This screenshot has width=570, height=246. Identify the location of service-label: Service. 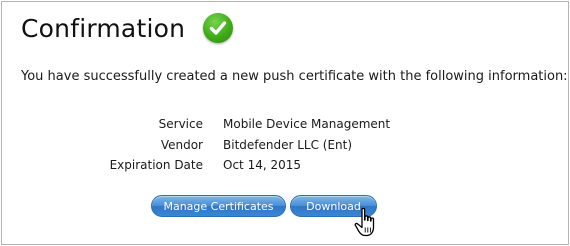
(180, 124).